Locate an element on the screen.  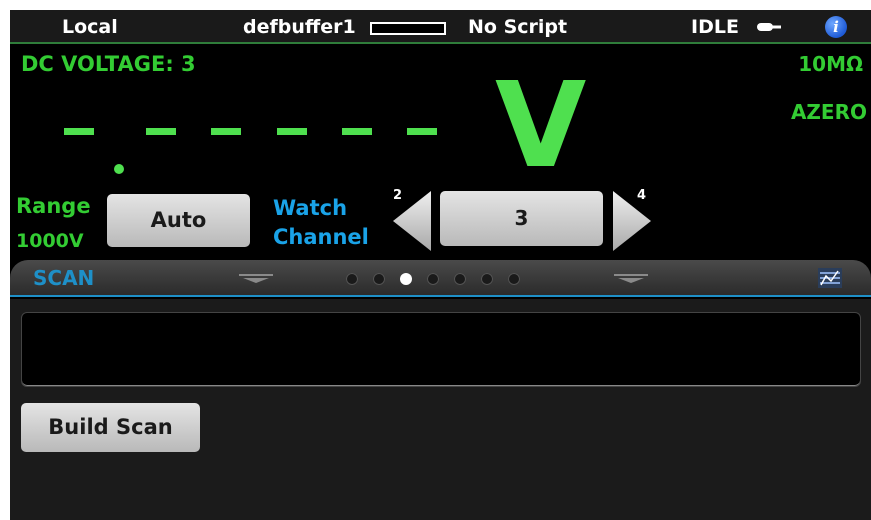
trigger-idle-icon is located at coordinates (769, 27).